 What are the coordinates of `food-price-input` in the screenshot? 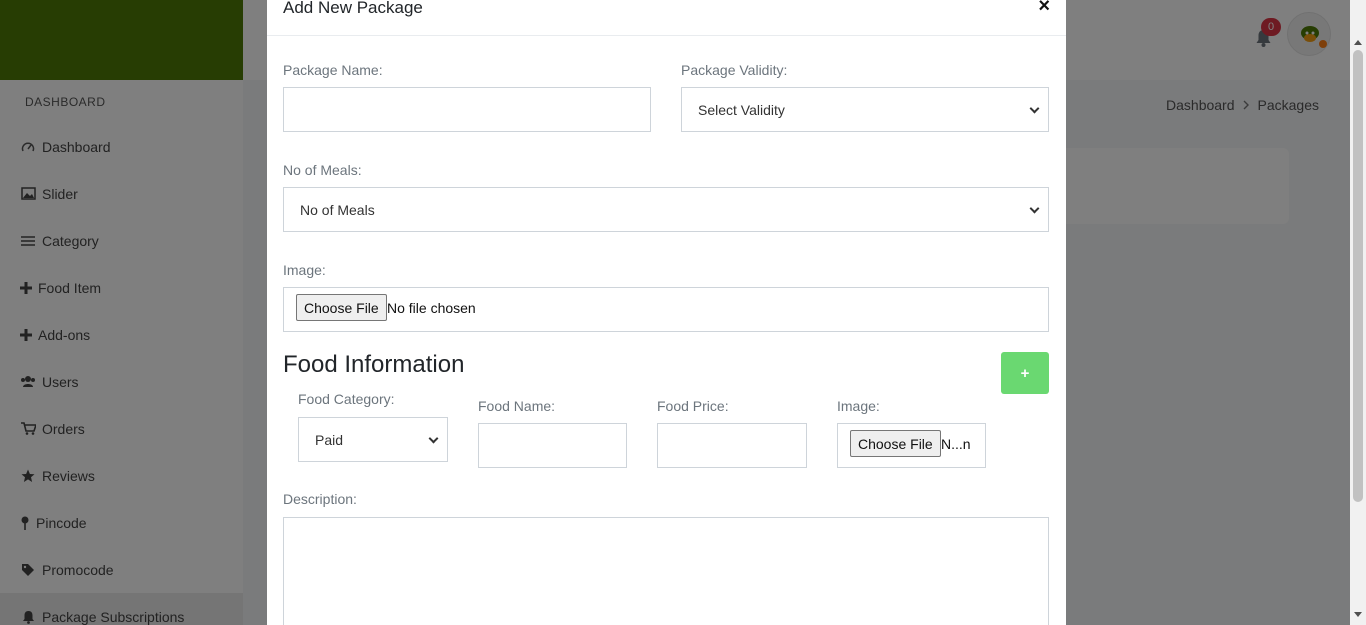 It's located at (732, 445).